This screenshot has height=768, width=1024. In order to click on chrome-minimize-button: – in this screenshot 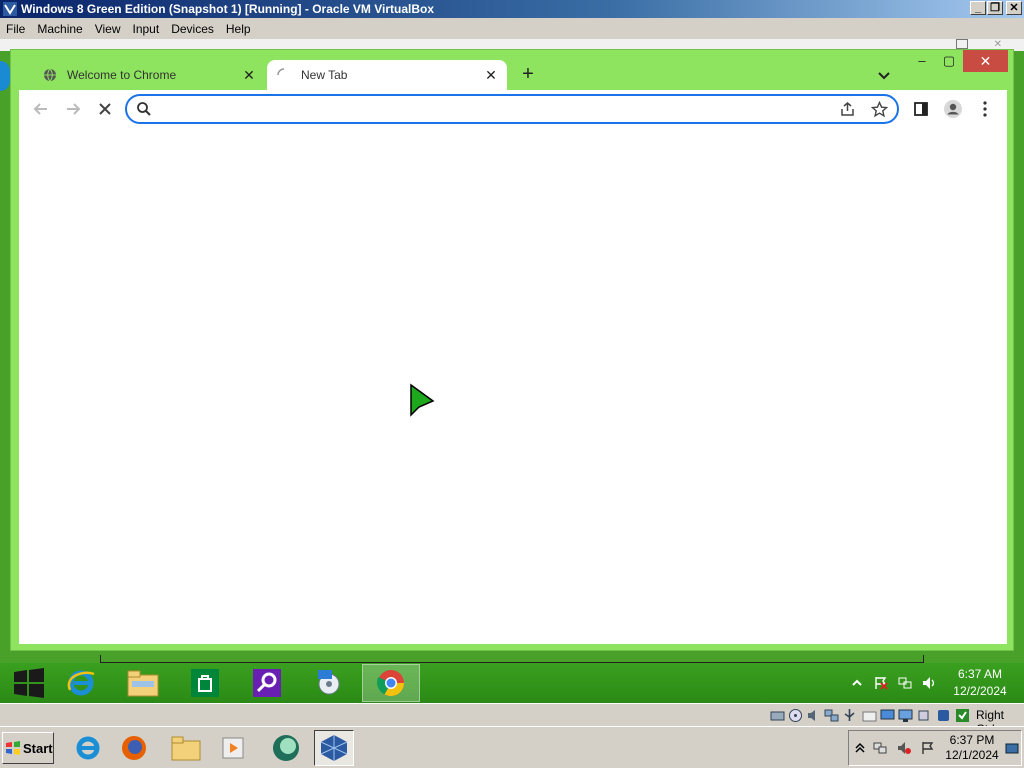, I will do `click(922, 61)`.